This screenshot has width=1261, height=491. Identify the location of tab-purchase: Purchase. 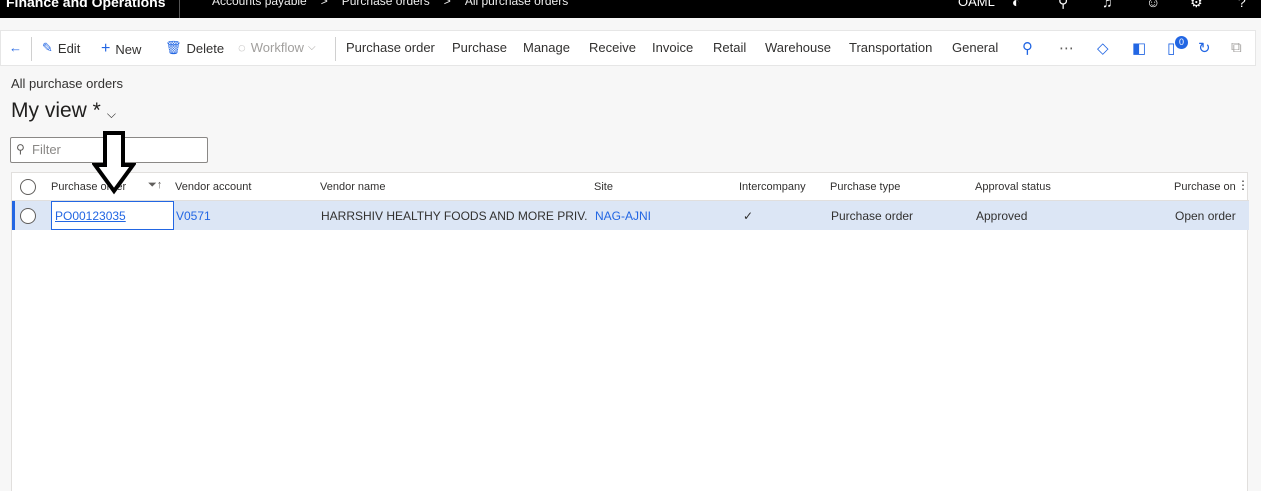
(479, 47).